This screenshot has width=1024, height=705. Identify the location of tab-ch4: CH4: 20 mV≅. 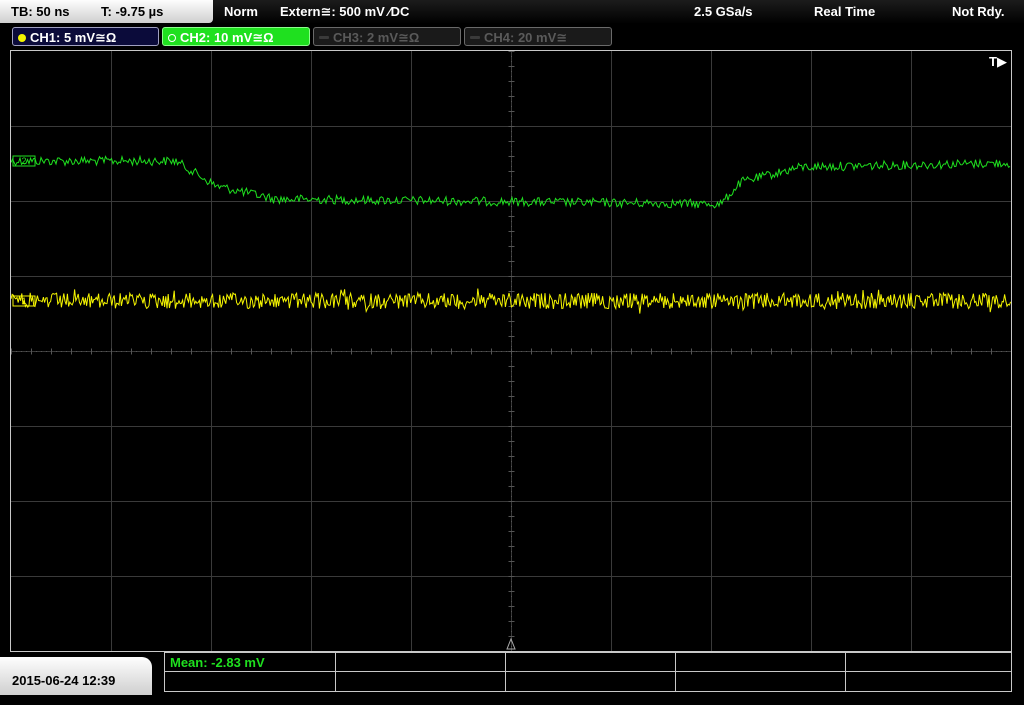
(538, 36).